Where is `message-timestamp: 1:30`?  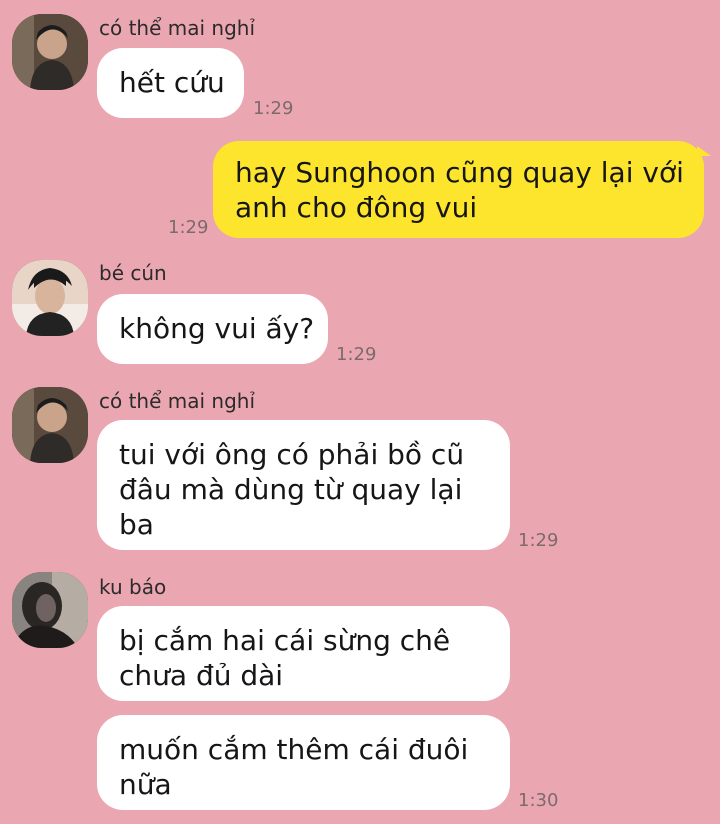
message-timestamp: 1:30 is located at coordinates (538, 800).